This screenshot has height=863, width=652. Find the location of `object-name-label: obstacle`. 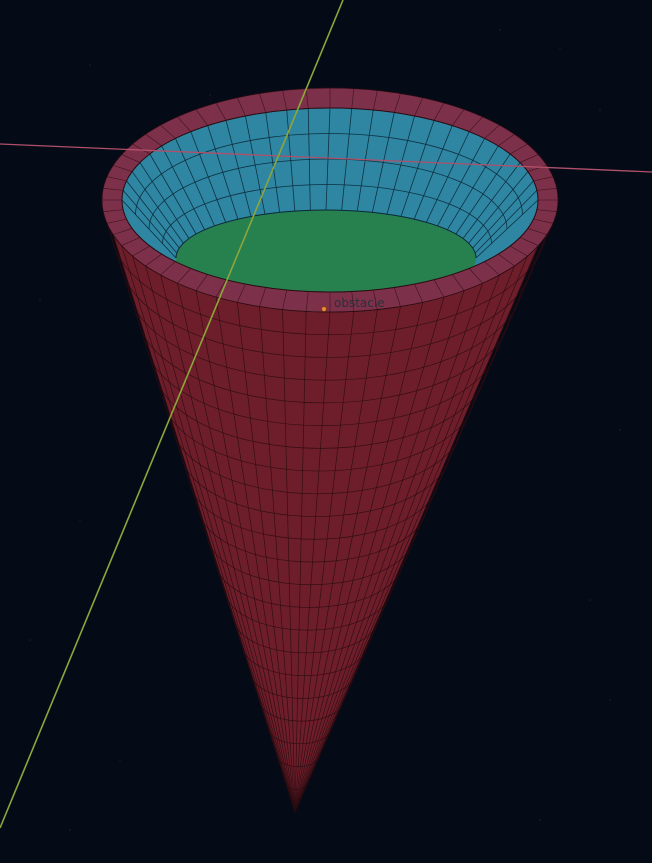

object-name-label: obstacle is located at coordinates (359, 303).